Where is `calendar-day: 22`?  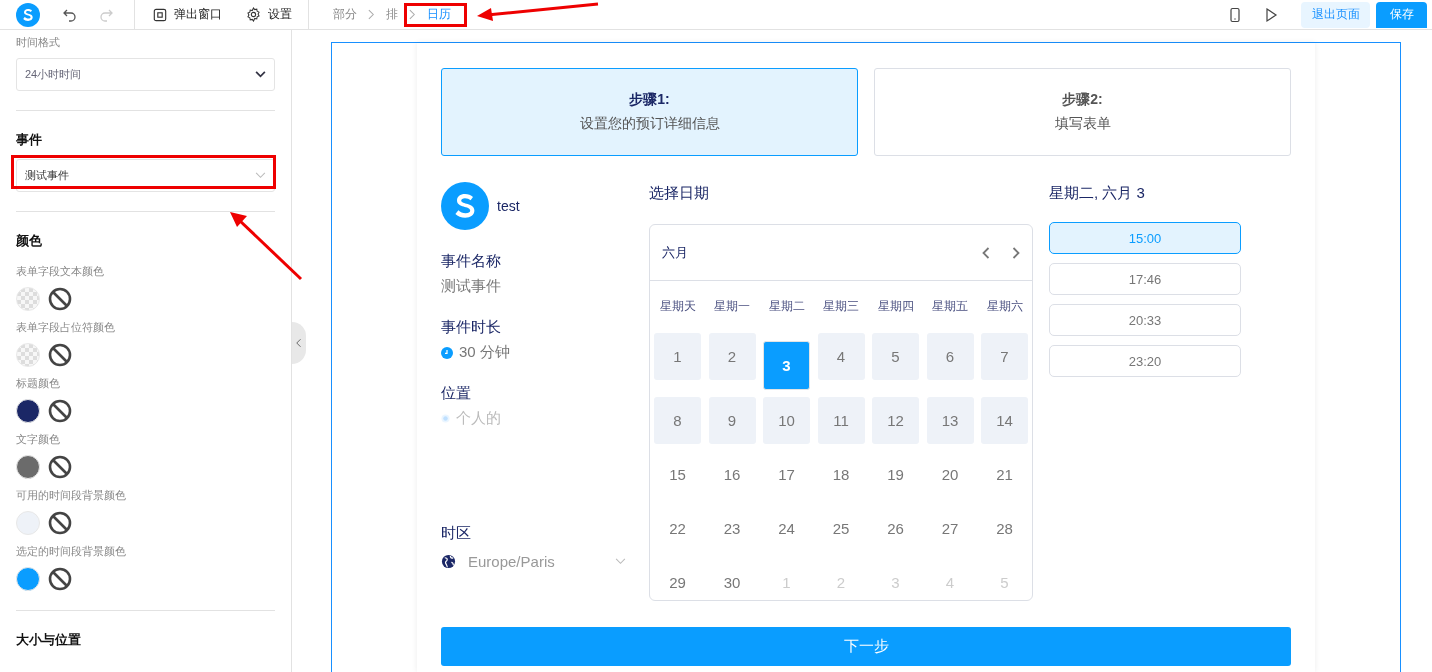
calendar-day: 22 is located at coordinates (677, 528).